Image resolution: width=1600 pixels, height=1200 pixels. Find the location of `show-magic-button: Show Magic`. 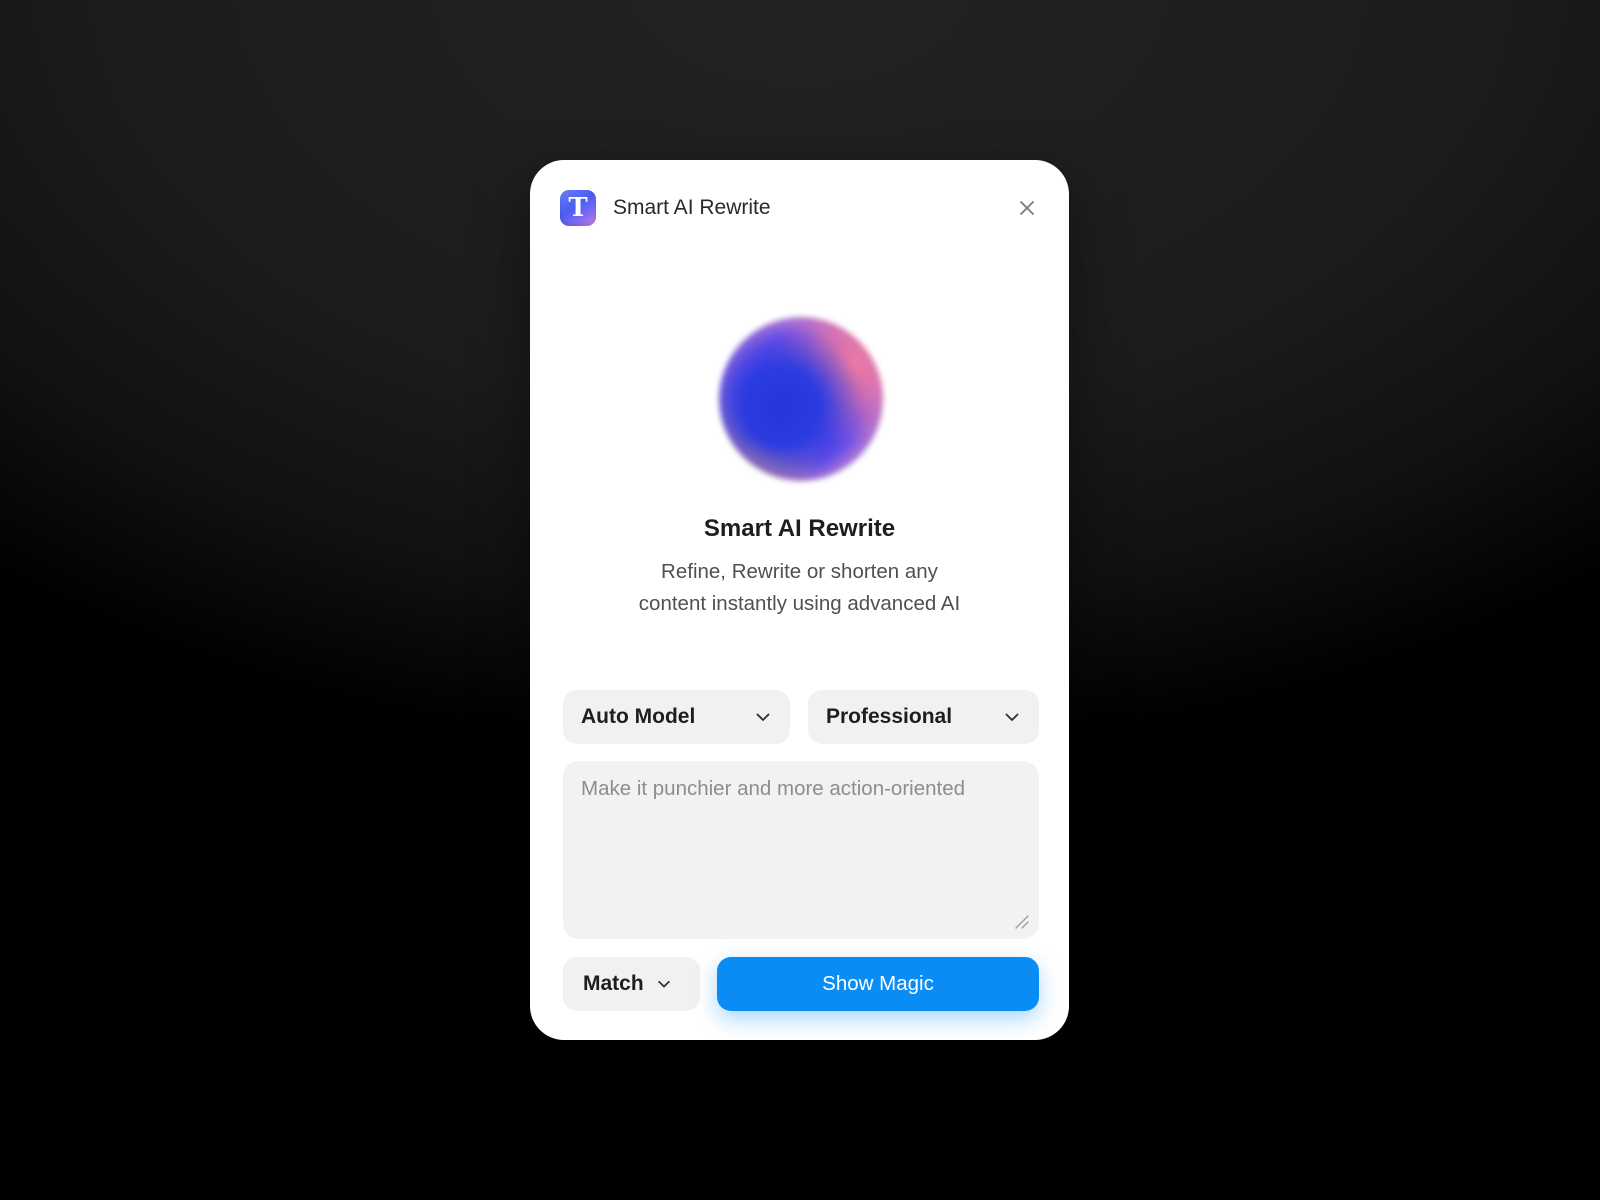

show-magic-button: Show Magic is located at coordinates (878, 984).